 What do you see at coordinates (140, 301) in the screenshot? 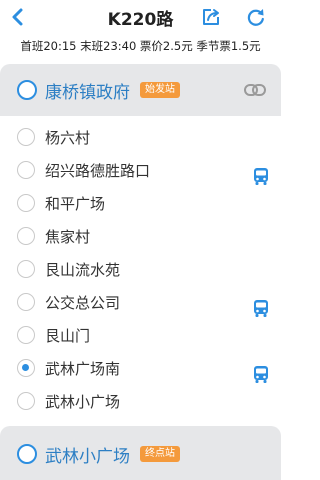
I see `stop-row: 公交总公司` at bounding box center [140, 301].